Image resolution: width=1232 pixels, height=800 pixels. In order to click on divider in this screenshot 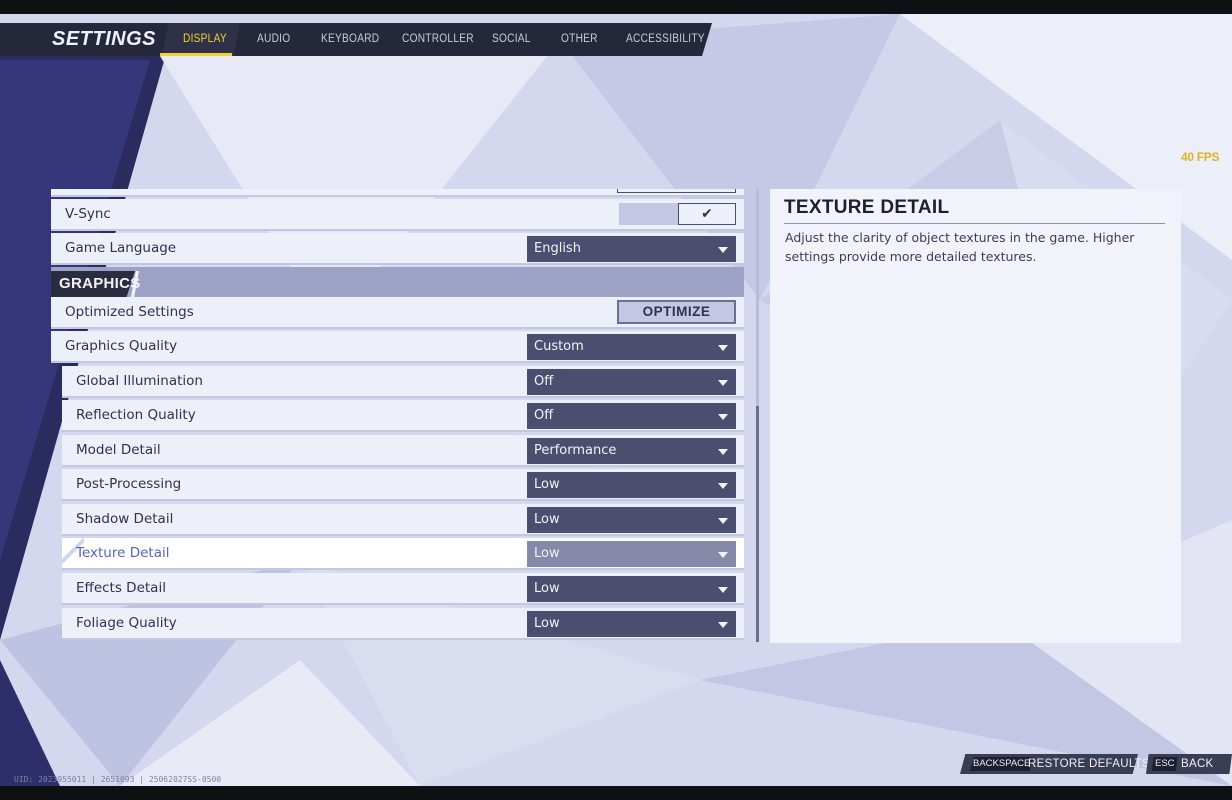, I will do `click(974, 223)`.